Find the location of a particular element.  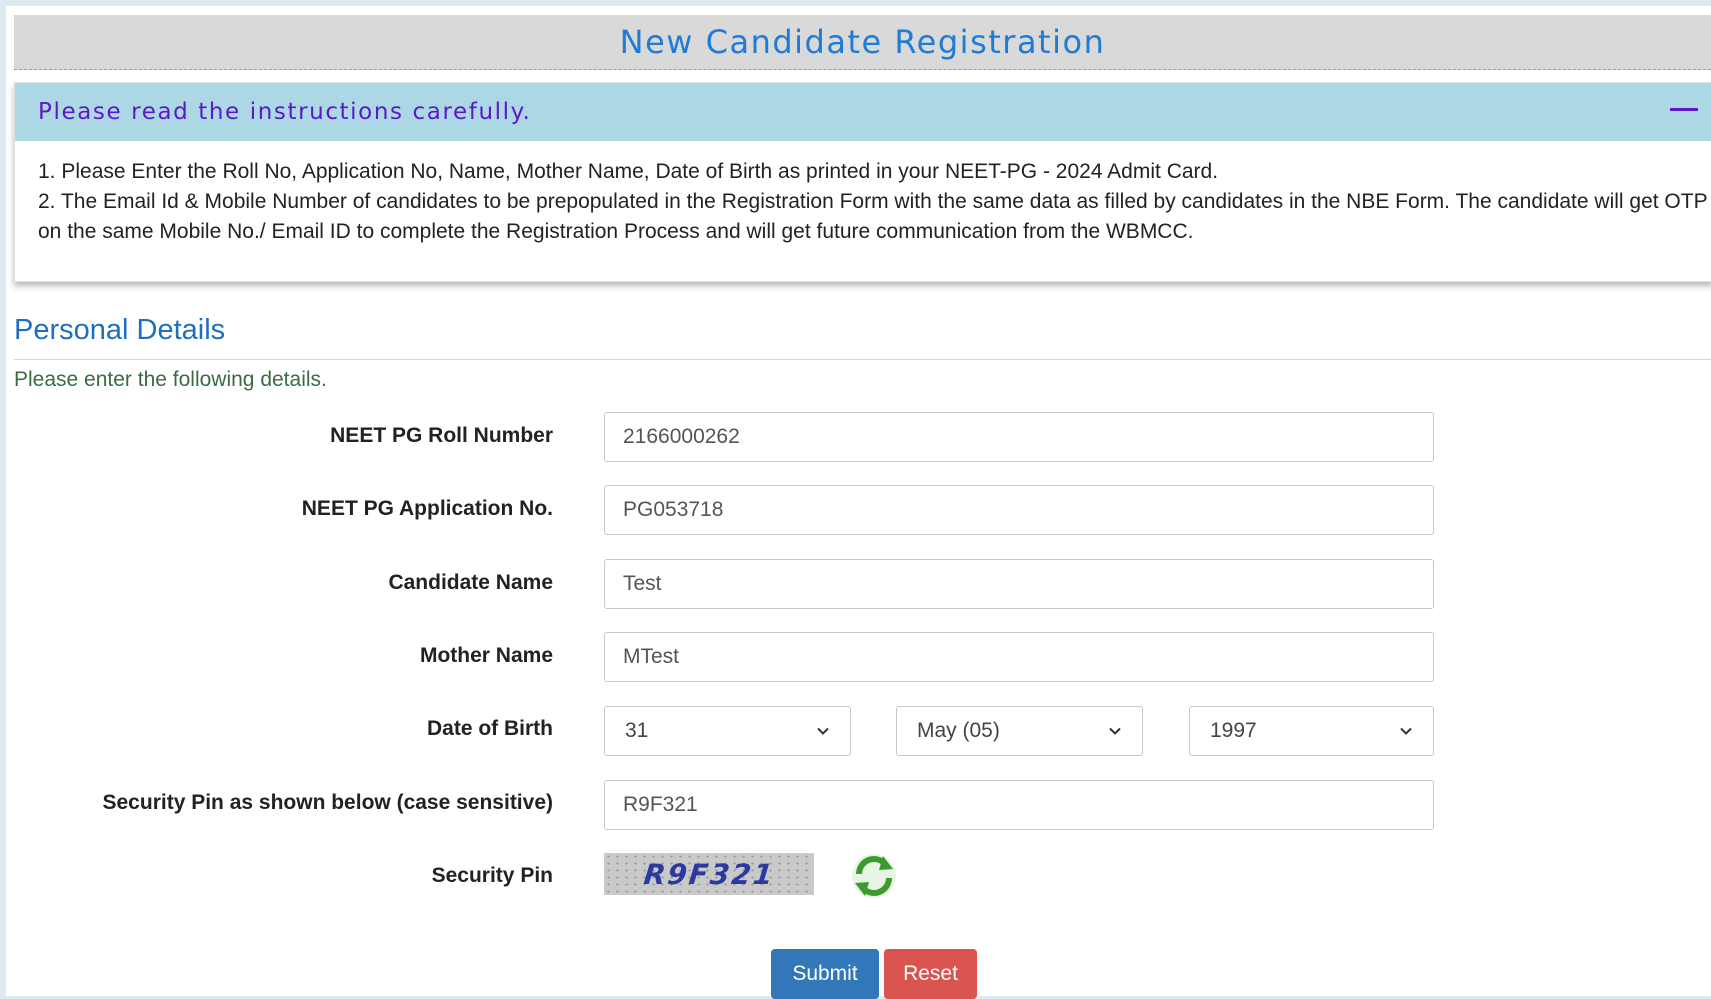

dob-year-value: 1997 is located at coordinates (1233, 730).